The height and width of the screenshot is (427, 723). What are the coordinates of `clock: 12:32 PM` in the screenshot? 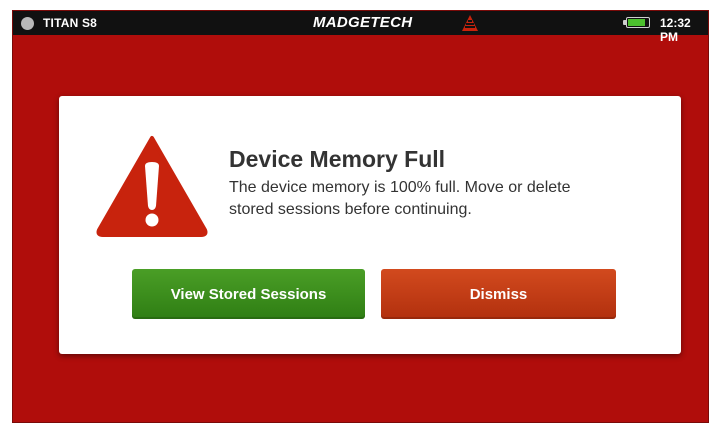 It's located at (675, 30).